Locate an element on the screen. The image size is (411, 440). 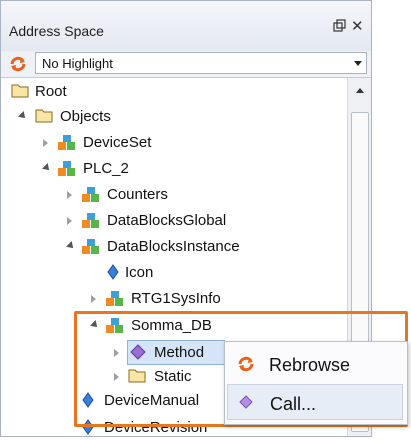
method-icon is located at coordinates (246, 404).